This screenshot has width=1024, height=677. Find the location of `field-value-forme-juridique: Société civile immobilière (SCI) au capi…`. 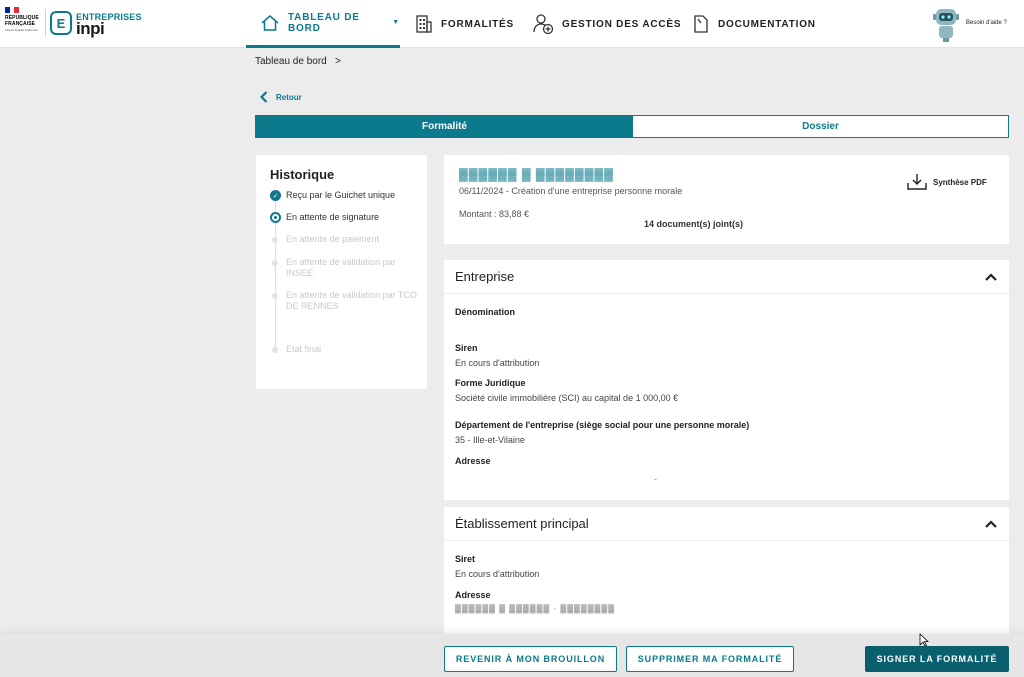

field-value-forme-juridique: Société civile immobilière (SCI) au capi… is located at coordinates (567, 398).